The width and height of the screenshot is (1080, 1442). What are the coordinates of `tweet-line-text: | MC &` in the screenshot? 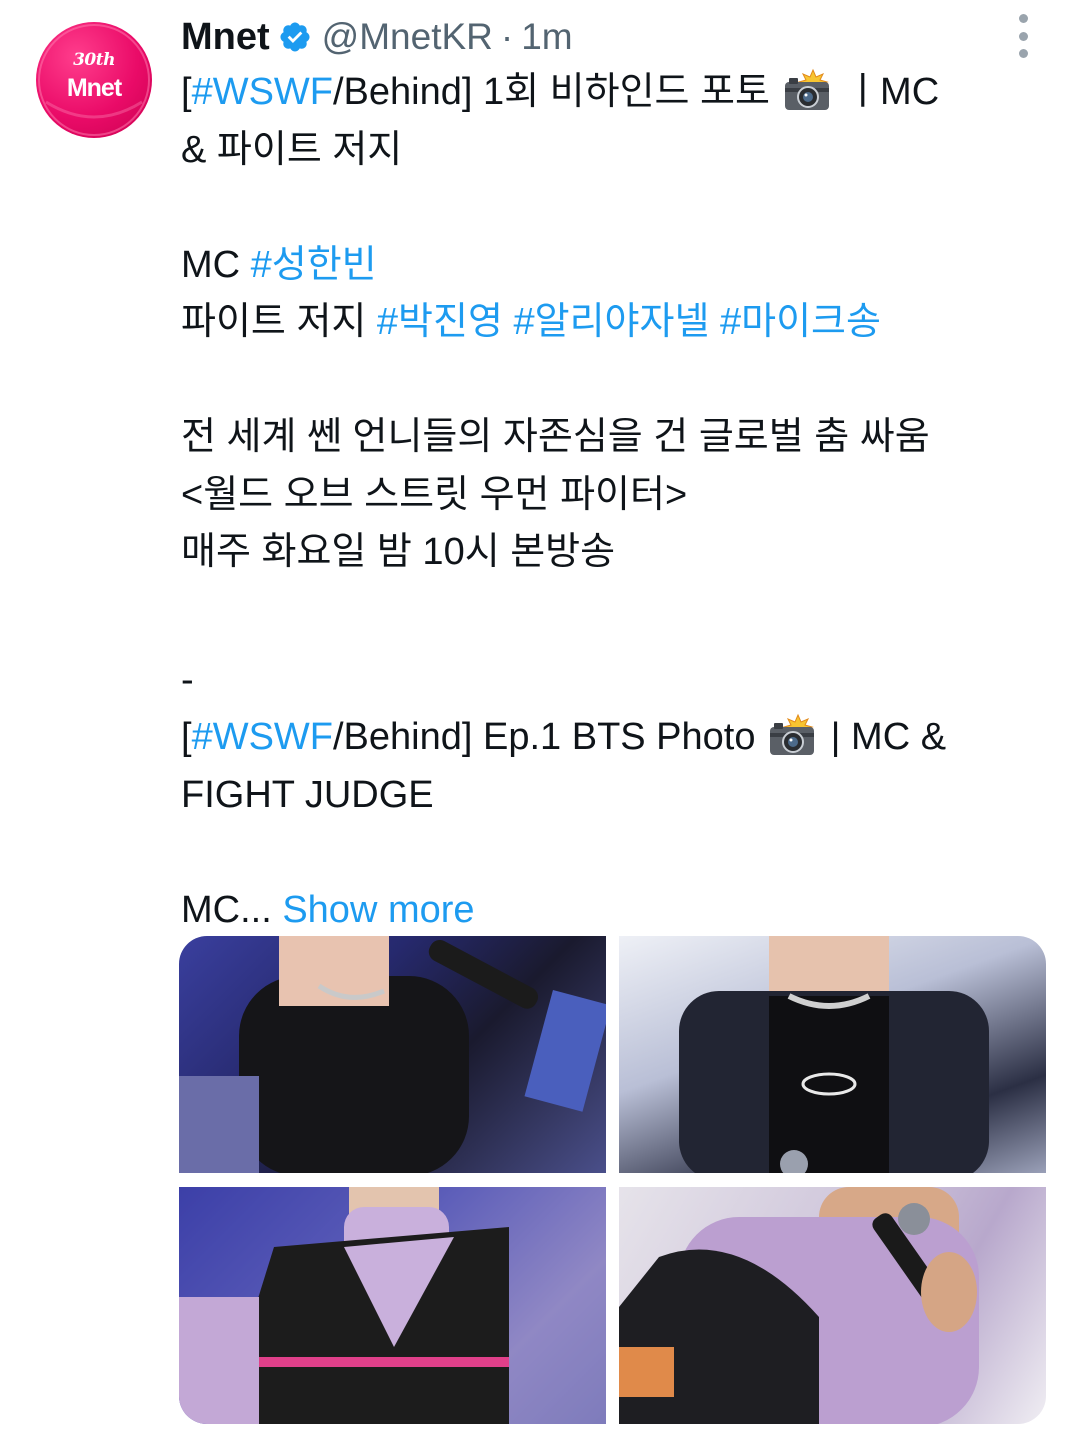 It's located at (883, 737).